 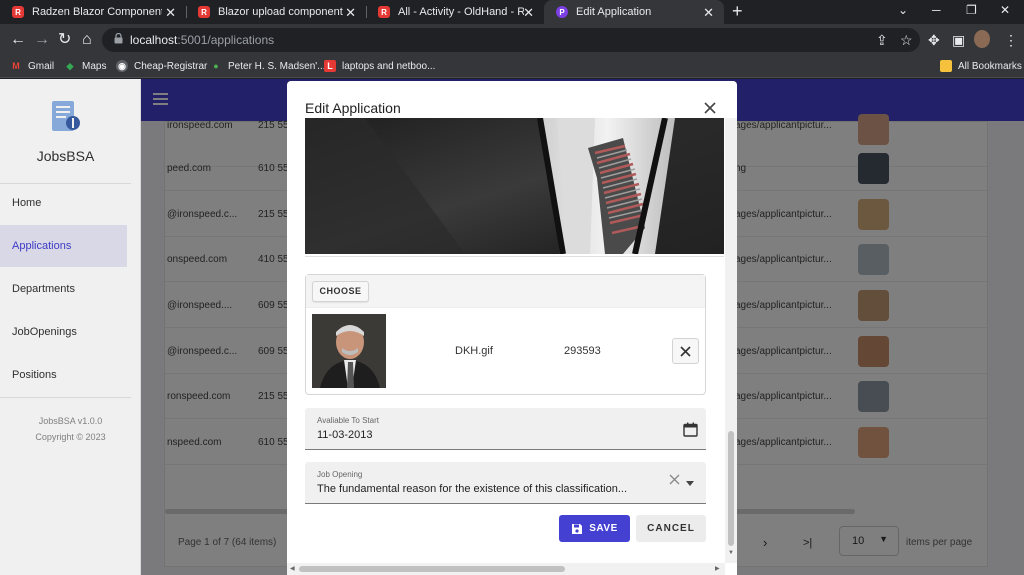 What do you see at coordinates (614, 12) in the screenshot?
I see `tab-title: Edit Application` at bounding box center [614, 12].